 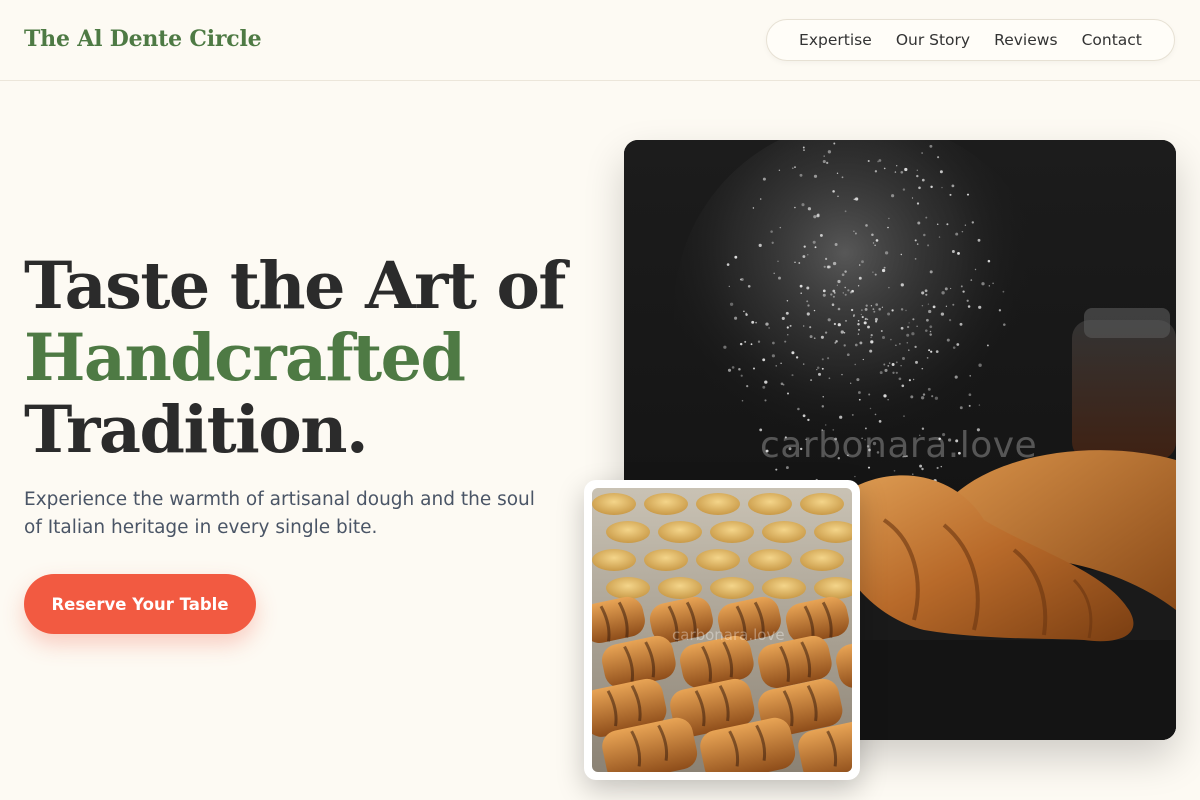 I want to click on nav-link-expertise: Expertise, so click(x=835, y=40).